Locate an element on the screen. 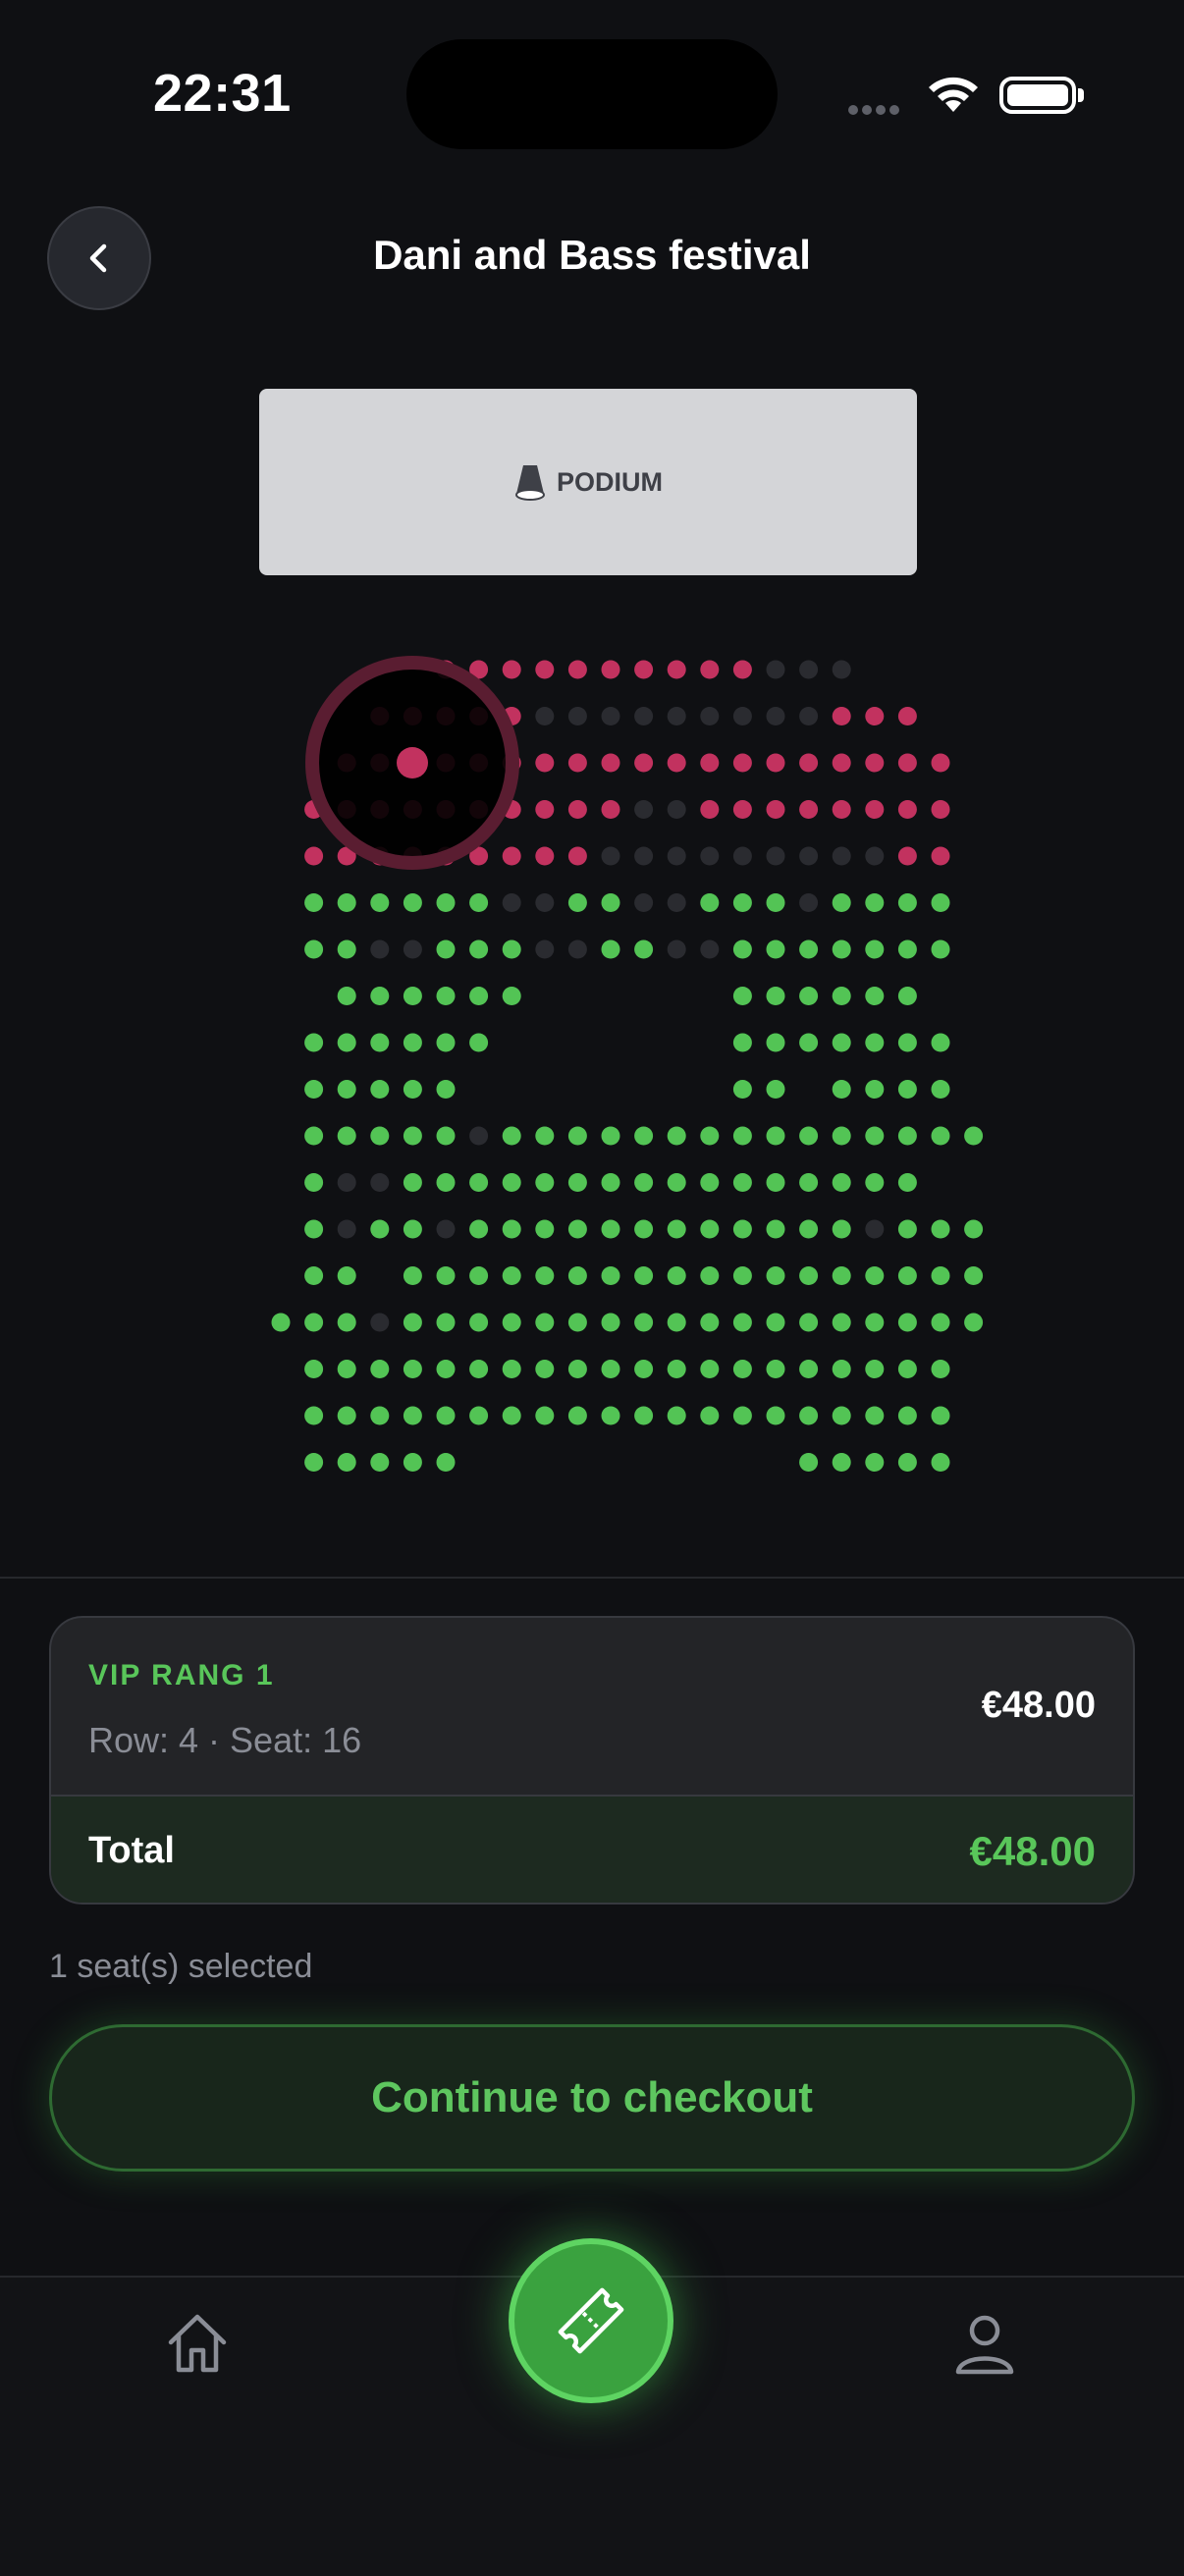 This screenshot has height=2576, width=1184. tab-home is located at coordinates (197, 2346).